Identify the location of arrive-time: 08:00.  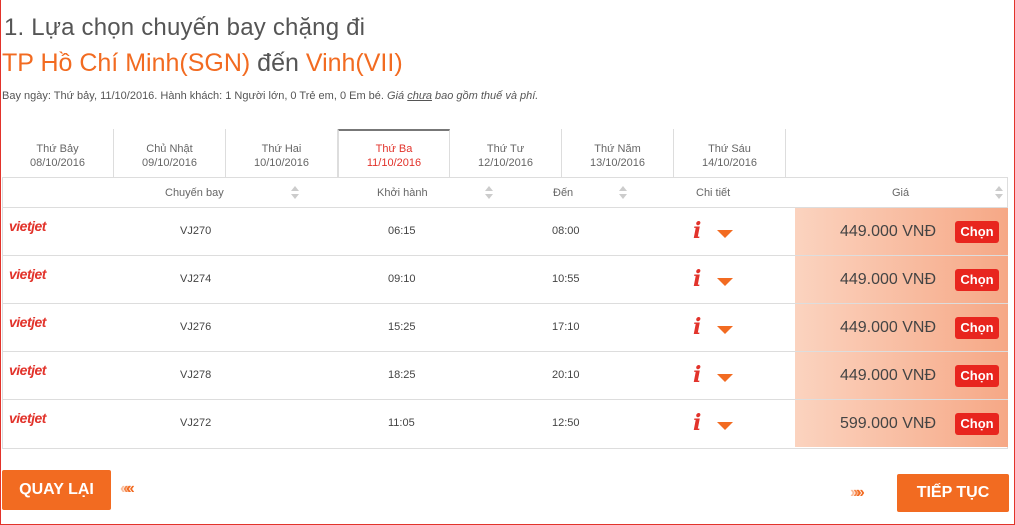
(566, 231).